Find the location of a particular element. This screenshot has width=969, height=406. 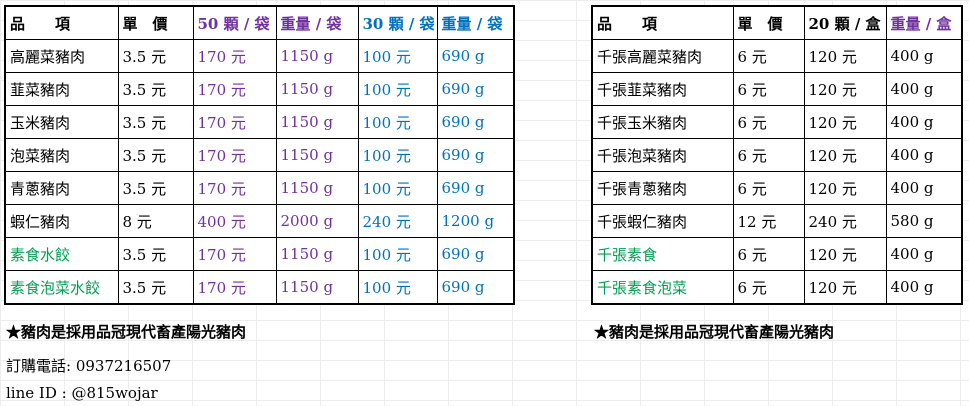

item-name: 千張蝦仁豬肉 is located at coordinates (662, 221).